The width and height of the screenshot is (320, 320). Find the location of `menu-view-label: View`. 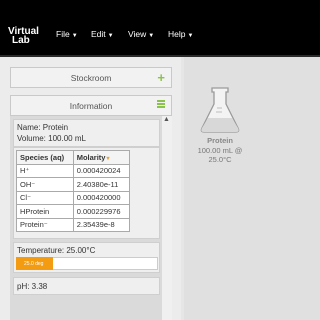

menu-view-label: View is located at coordinates (137, 34).